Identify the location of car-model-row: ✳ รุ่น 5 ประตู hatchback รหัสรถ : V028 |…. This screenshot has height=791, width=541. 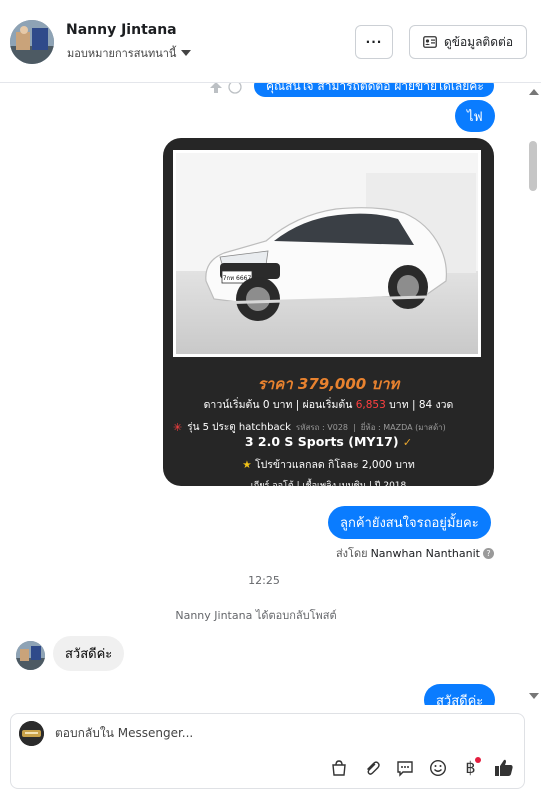
(309, 427).